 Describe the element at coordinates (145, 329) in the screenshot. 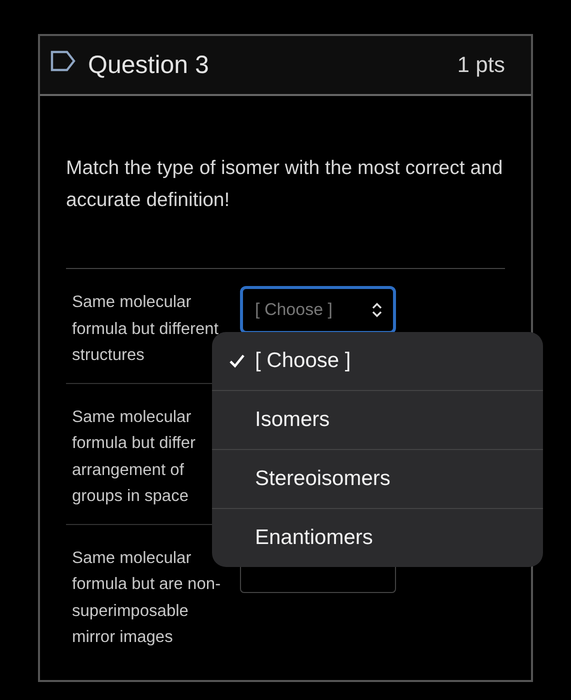

I see `definition-text: Same molecular formula but different structures` at that location.